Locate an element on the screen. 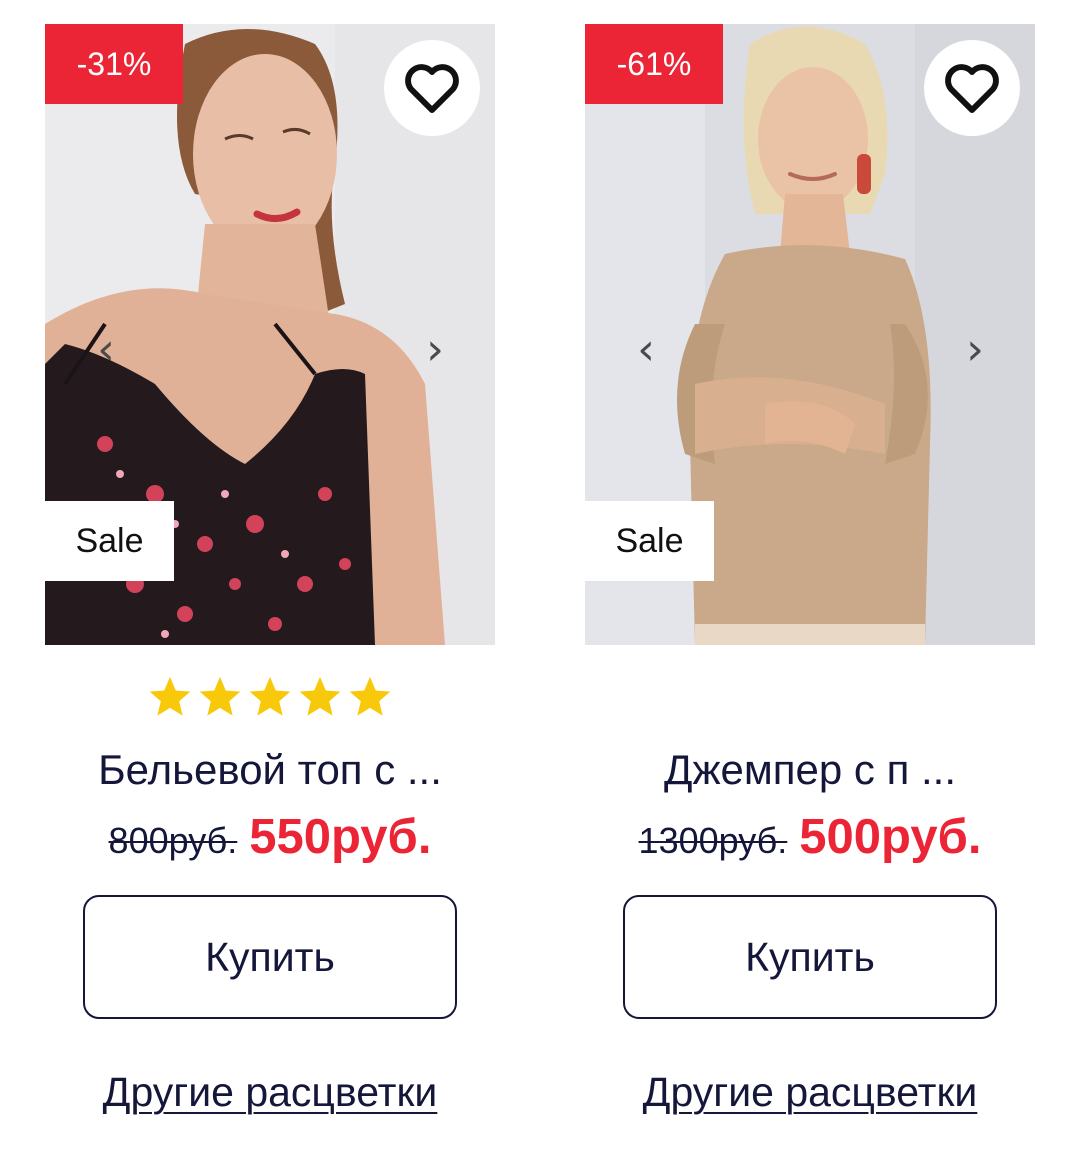 The width and height of the screenshot is (1080, 1150). old-price: 1300руб. is located at coordinates (713, 840).